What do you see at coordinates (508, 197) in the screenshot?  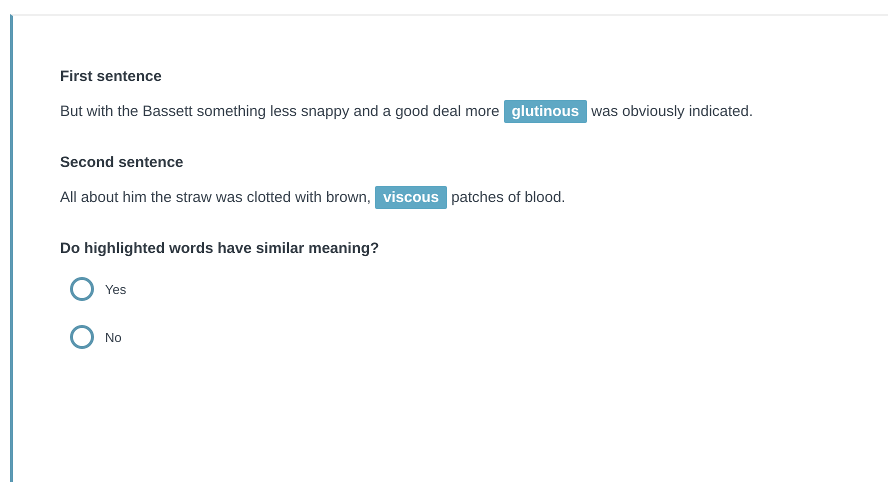 I see `sentence-text: patches of blood.` at bounding box center [508, 197].